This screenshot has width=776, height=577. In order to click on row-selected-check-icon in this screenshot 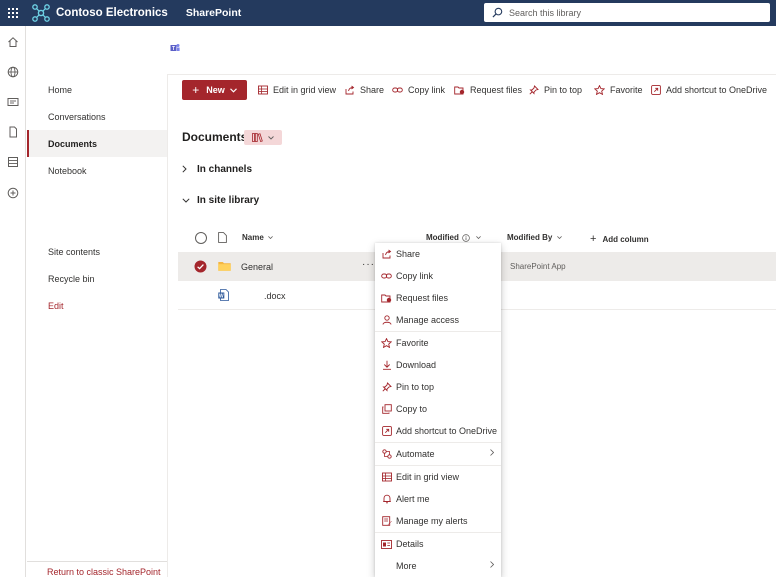, I will do `click(200, 266)`.